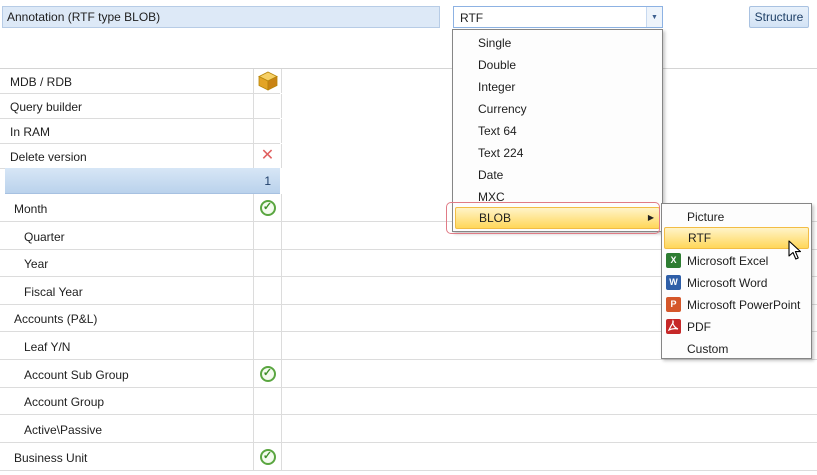 The width and height of the screenshot is (817, 475). Describe the element at coordinates (736, 349) in the screenshot. I see `submenu-item-custom: Custom` at that location.